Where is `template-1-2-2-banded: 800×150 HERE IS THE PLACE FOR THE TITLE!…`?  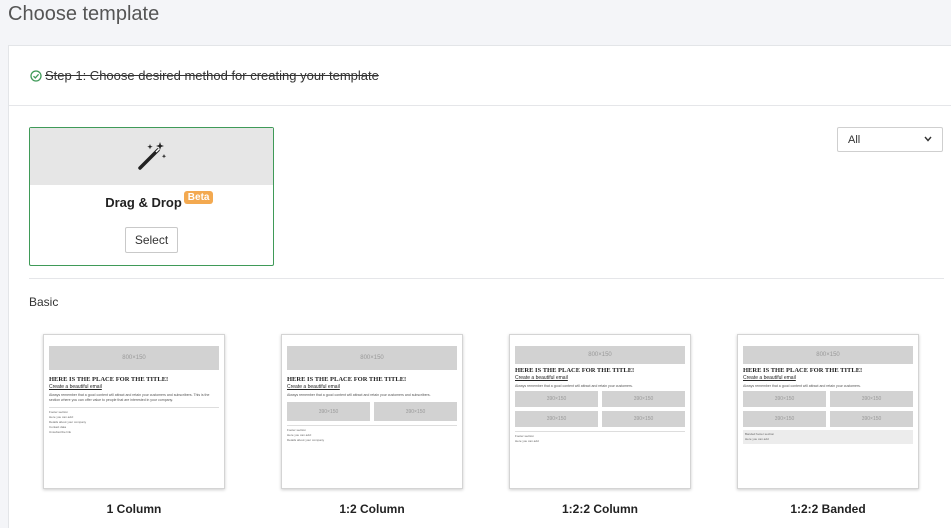
template-1-2-2-banded: 800×150 HERE IS THE PLACE FOR THE TITLE!… is located at coordinates (828, 425).